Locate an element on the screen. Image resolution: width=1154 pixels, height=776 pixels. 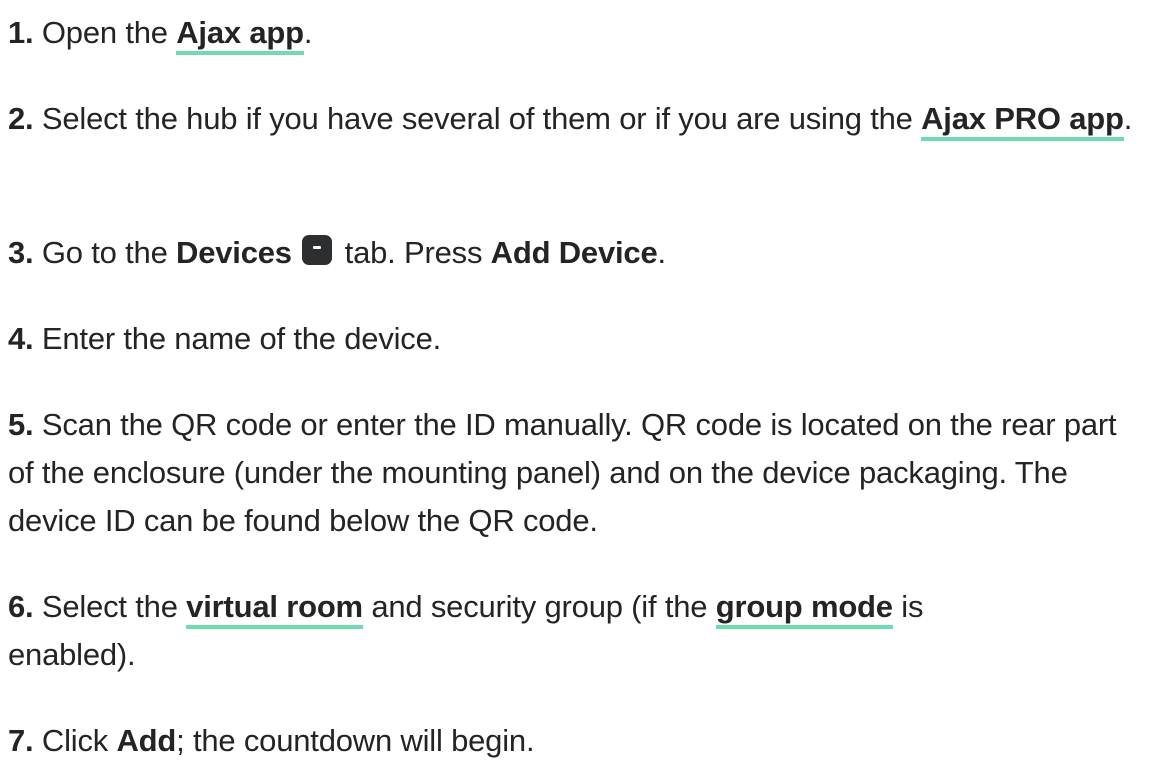
step-number: 1. is located at coordinates (21, 32).